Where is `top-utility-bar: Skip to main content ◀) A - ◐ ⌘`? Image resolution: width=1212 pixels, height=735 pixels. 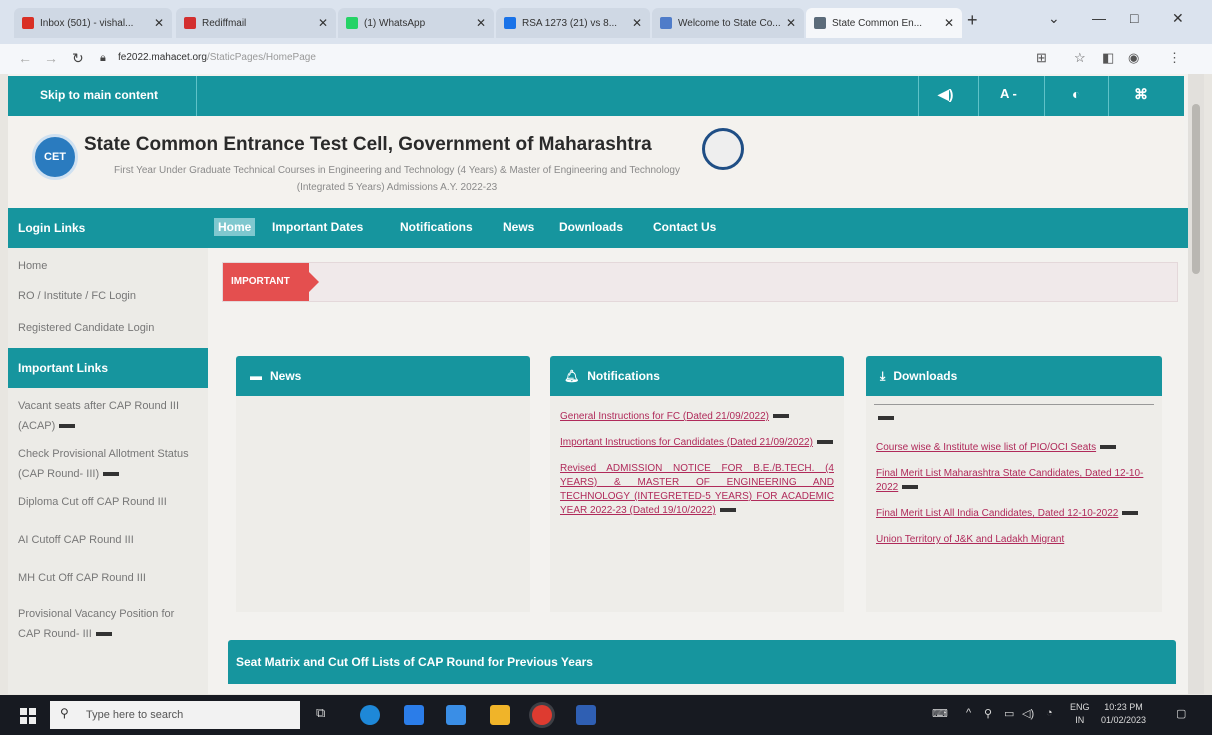 top-utility-bar: Skip to main content ◀) A - ◐ ⌘ is located at coordinates (596, 96).